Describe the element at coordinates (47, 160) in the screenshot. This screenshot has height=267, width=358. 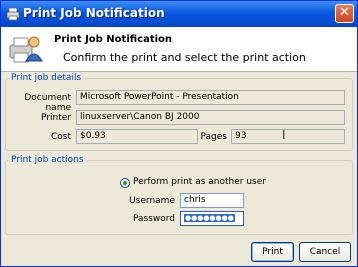
I see `actions-legend: Print job actions` at that location.